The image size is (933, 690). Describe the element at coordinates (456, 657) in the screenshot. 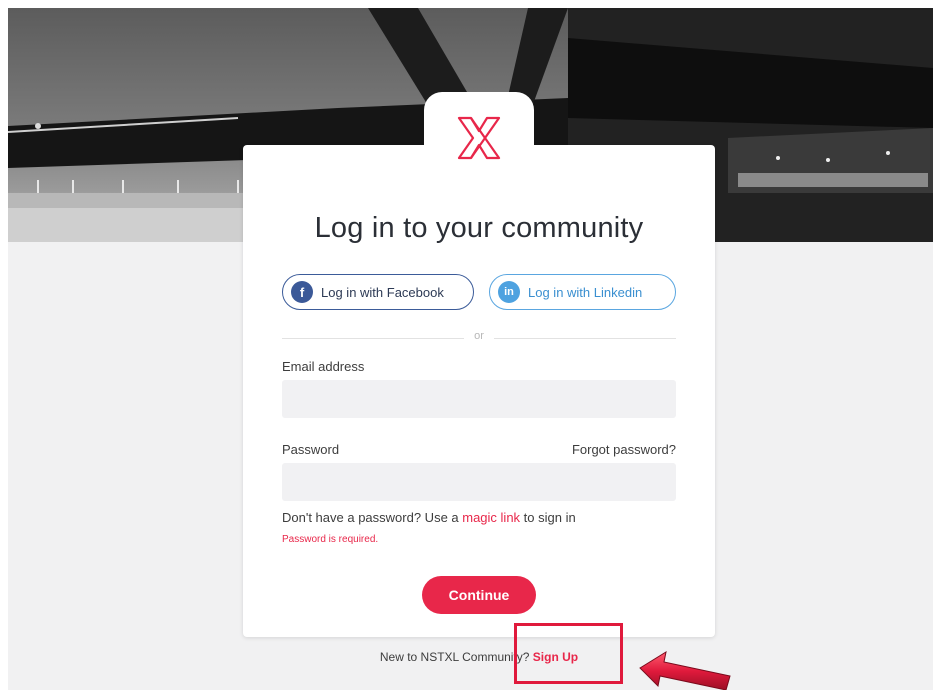

I see `signup-prompt-text: New to NSTXL Community?` at that location.